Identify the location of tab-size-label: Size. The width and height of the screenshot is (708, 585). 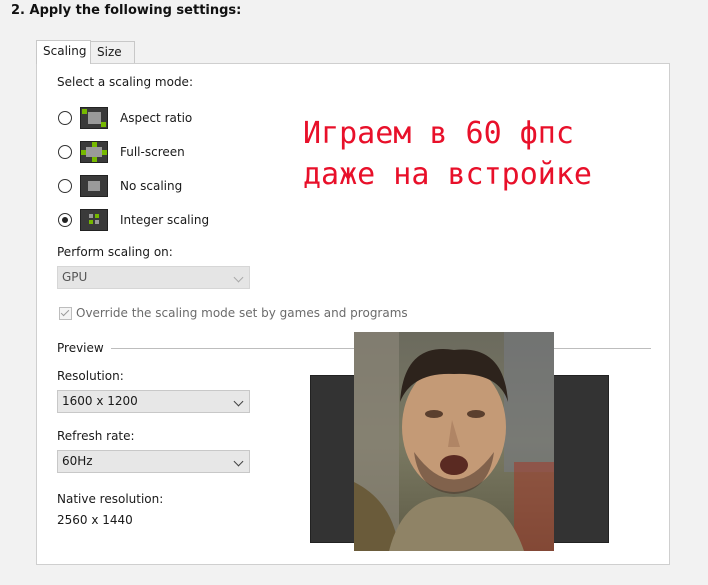
(109, 52).